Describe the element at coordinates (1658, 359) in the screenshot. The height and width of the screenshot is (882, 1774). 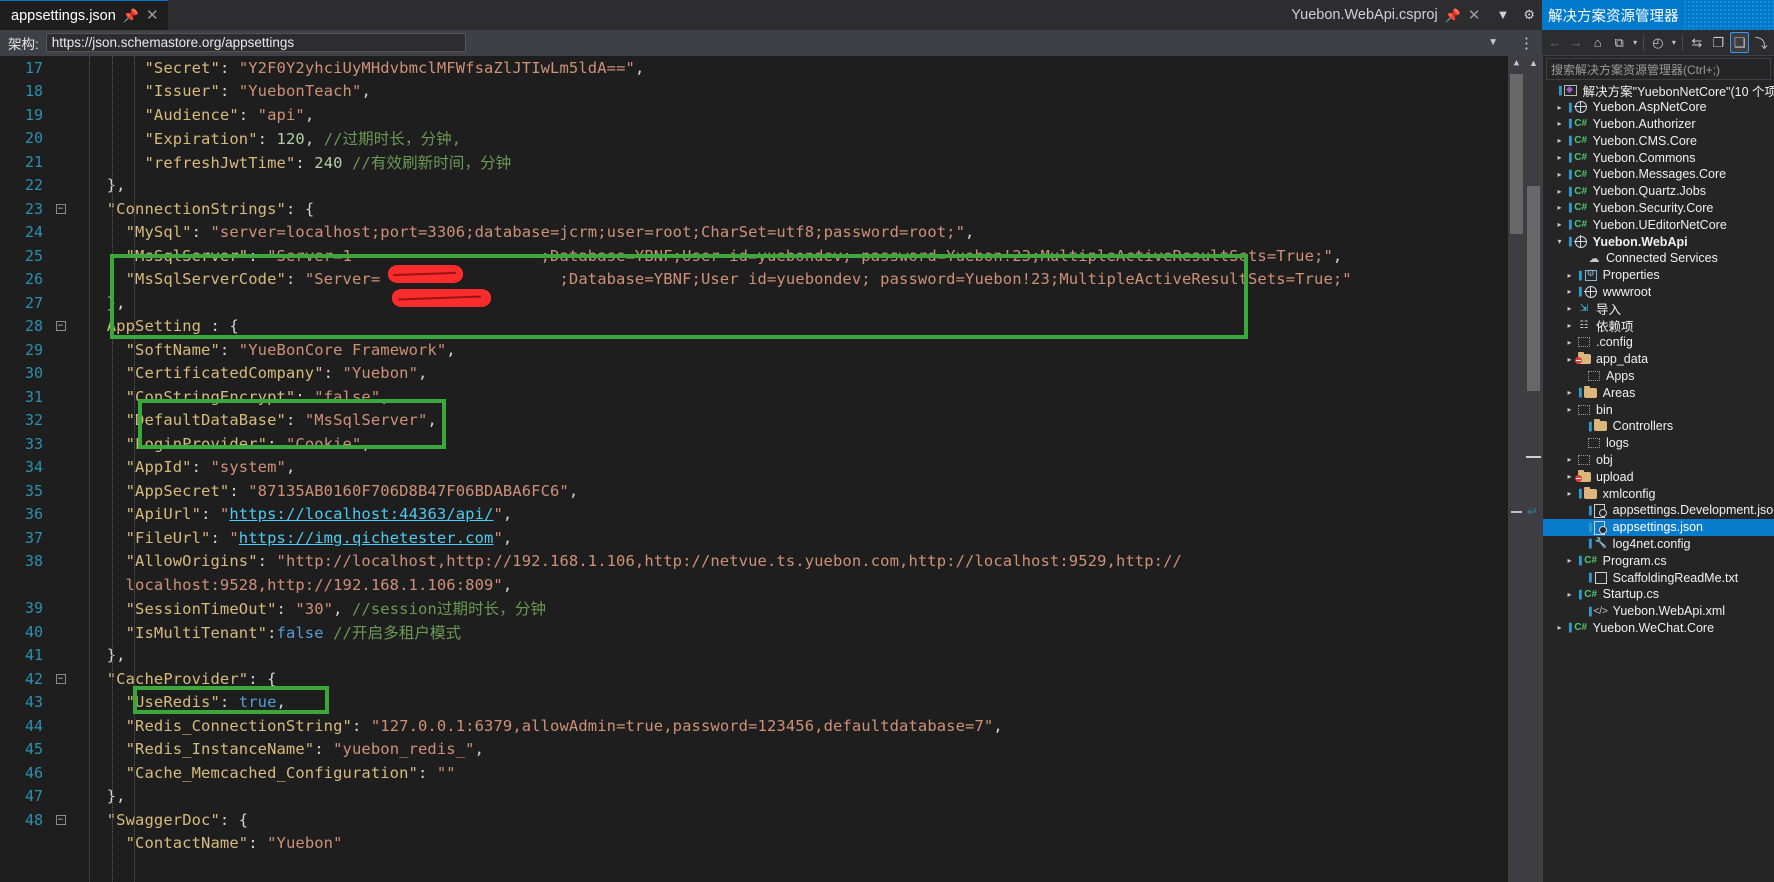
I see `tree-item: ▸ app_data` at that location.